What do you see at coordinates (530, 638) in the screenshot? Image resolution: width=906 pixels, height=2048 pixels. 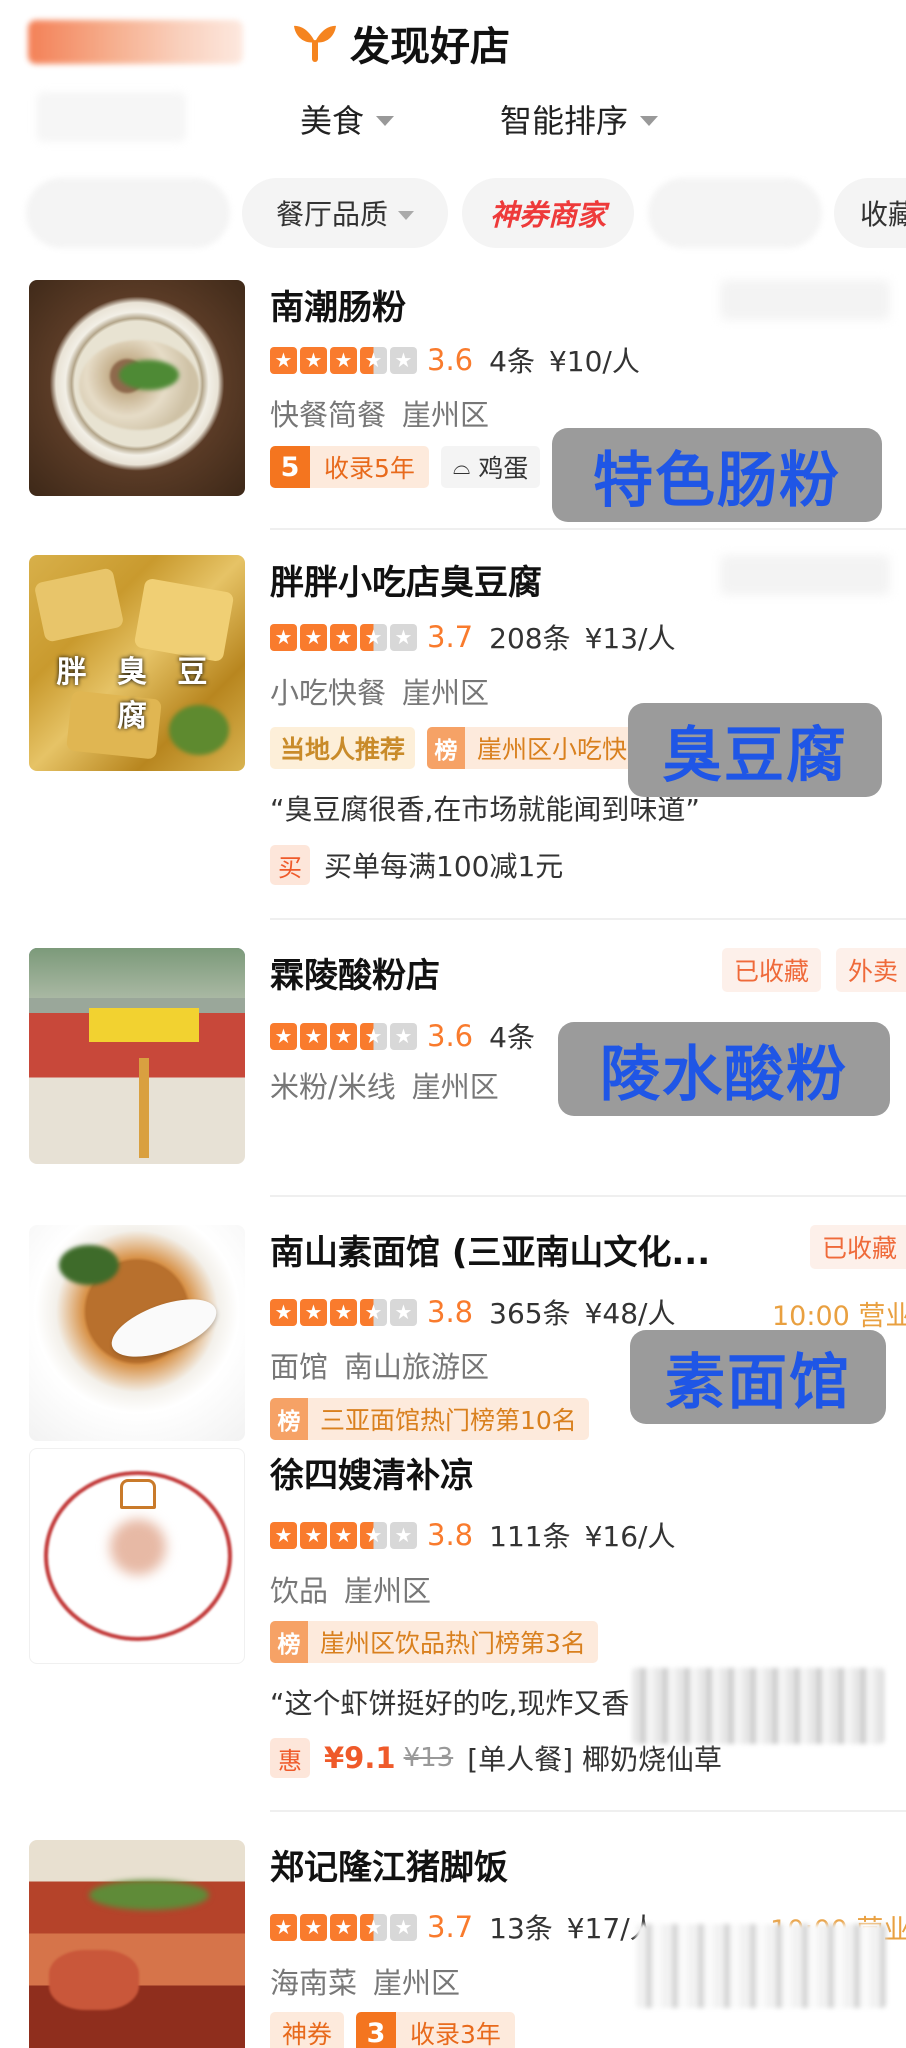 I see `review-count: 208条` at bounding box center [530, 638].